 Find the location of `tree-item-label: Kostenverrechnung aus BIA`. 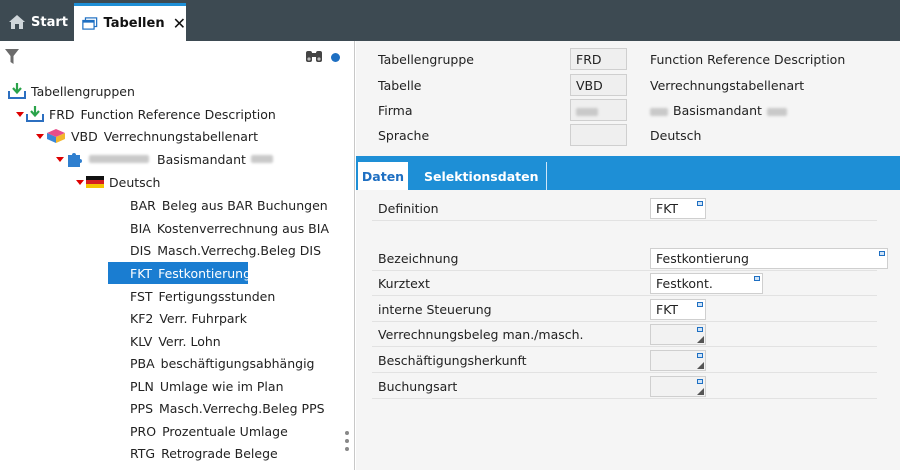

tree-item-label: Kostenverrechnung aus BIA is located at coordinates (242, 228).